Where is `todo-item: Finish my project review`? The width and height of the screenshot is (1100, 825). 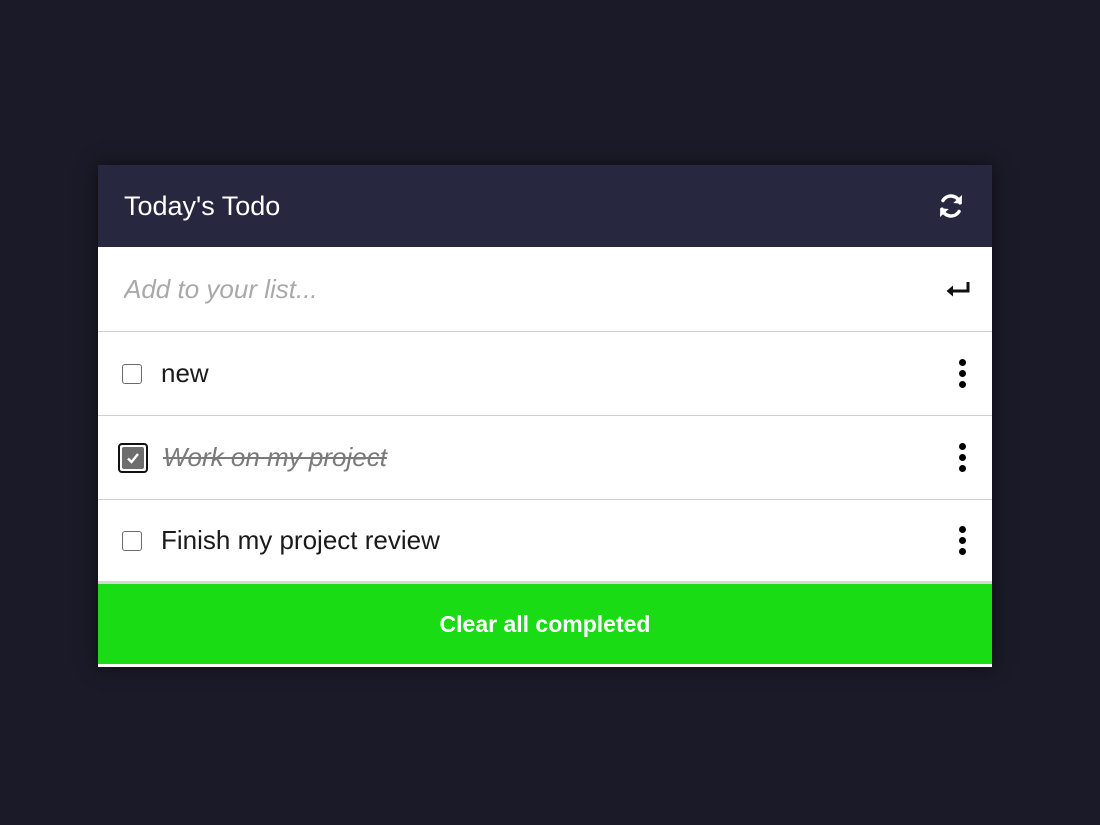
todo-item: Finish my project review is located at coordinates (545, 542).